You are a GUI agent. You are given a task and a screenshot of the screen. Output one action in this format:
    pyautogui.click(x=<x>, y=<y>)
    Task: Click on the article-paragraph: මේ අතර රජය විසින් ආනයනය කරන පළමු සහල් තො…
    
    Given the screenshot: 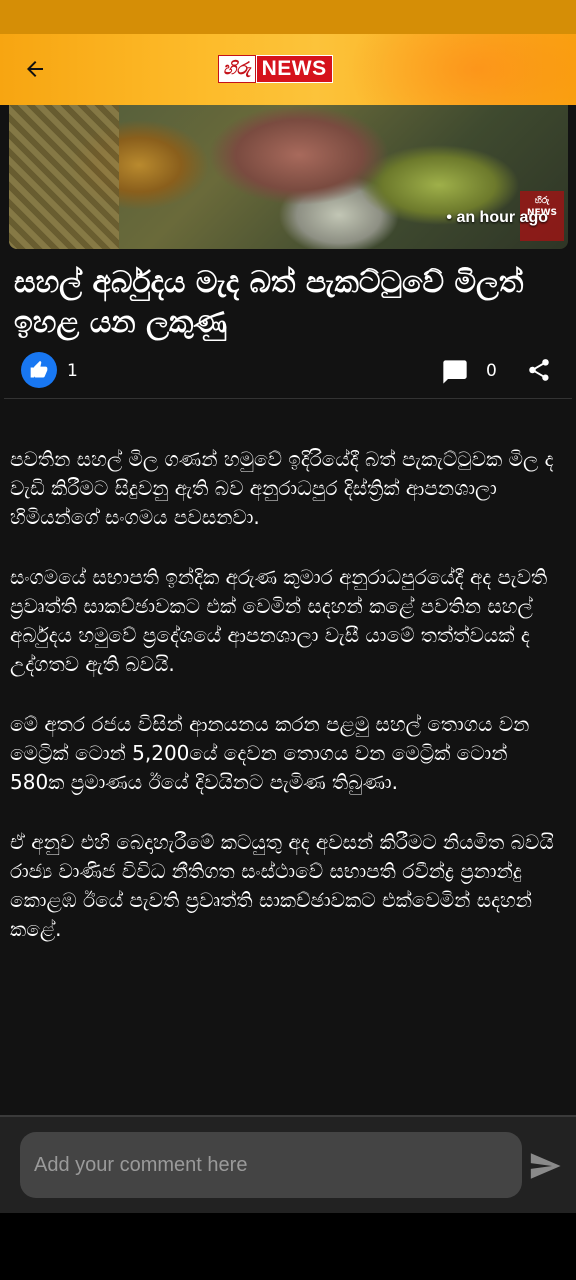 What is the action you would take?
    pyautogui.click(x=270, y=753)
    